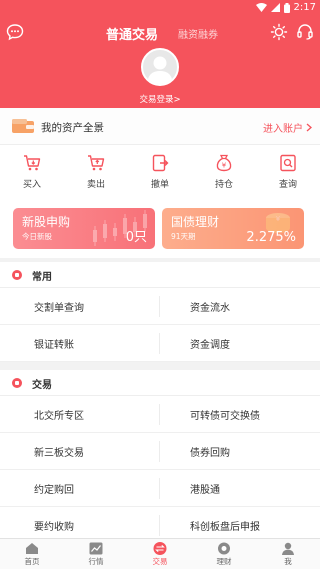 The height and width of the screenshot is (569, 320). I want to click on section-title-trade: 交易, so click(42, 385).